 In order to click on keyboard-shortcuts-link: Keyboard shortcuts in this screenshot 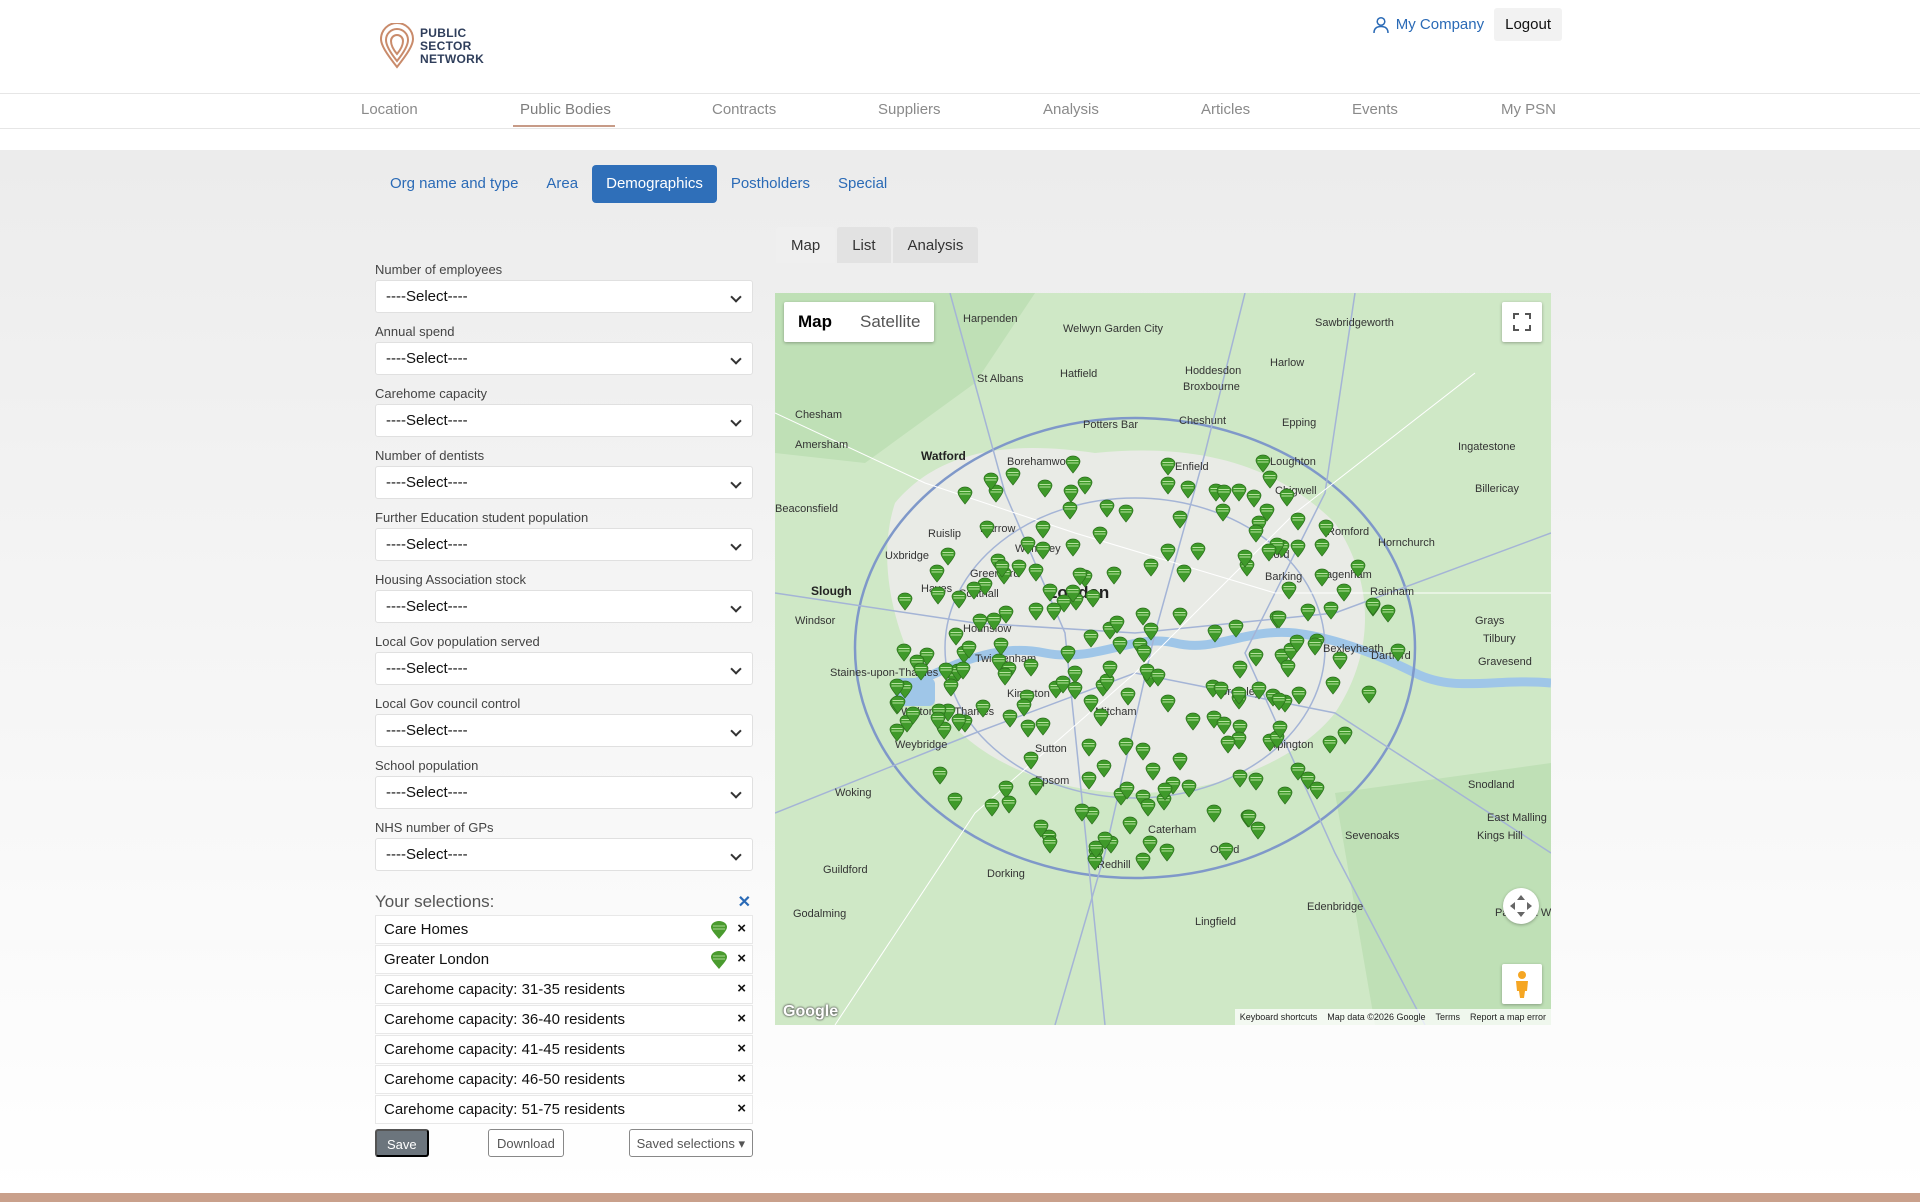, I will do `click(1279, 1017)`.